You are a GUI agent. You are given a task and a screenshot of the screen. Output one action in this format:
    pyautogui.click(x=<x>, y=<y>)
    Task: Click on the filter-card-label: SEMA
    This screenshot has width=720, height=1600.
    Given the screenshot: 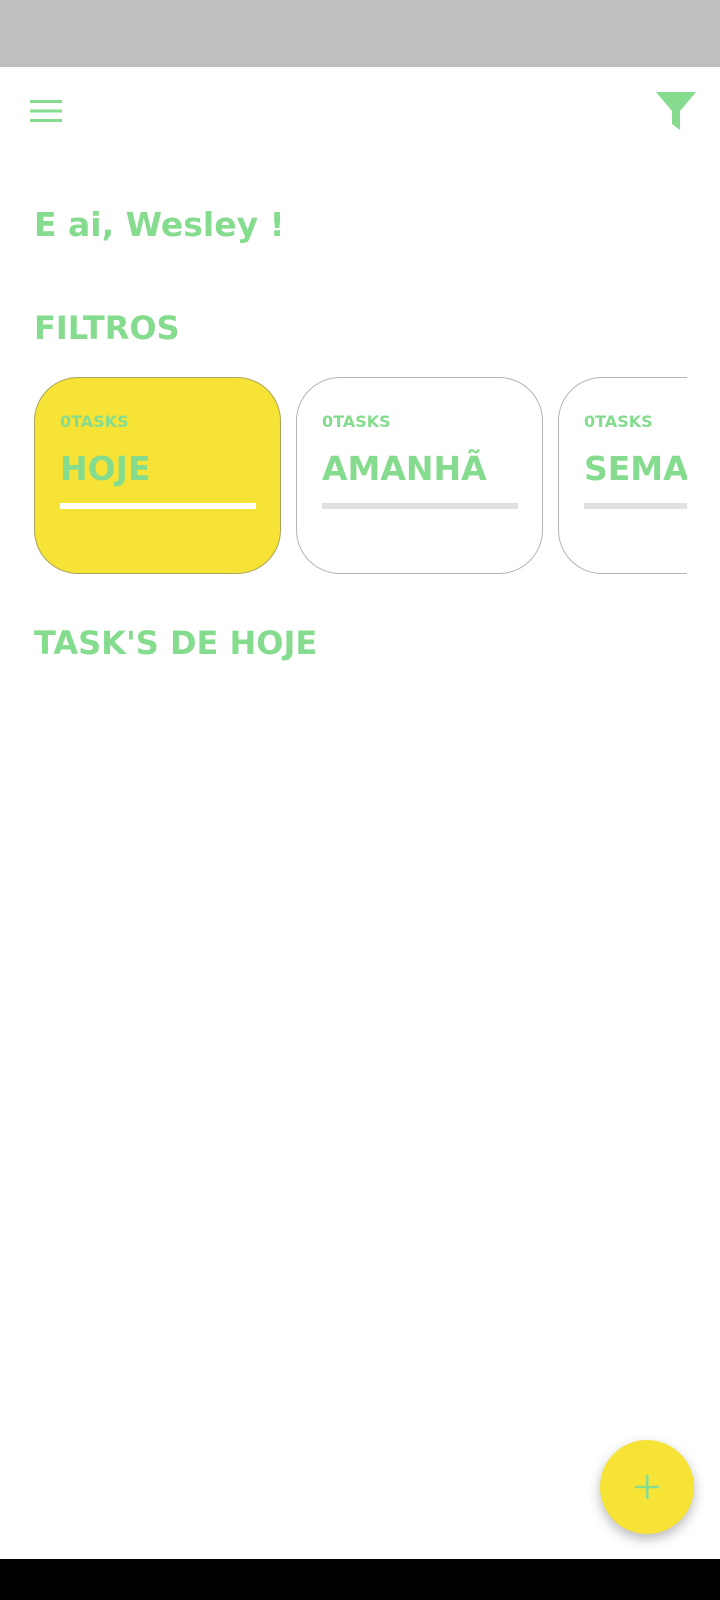 What is the action you would take?
    pyautogui.click(x=635, y=468)
    